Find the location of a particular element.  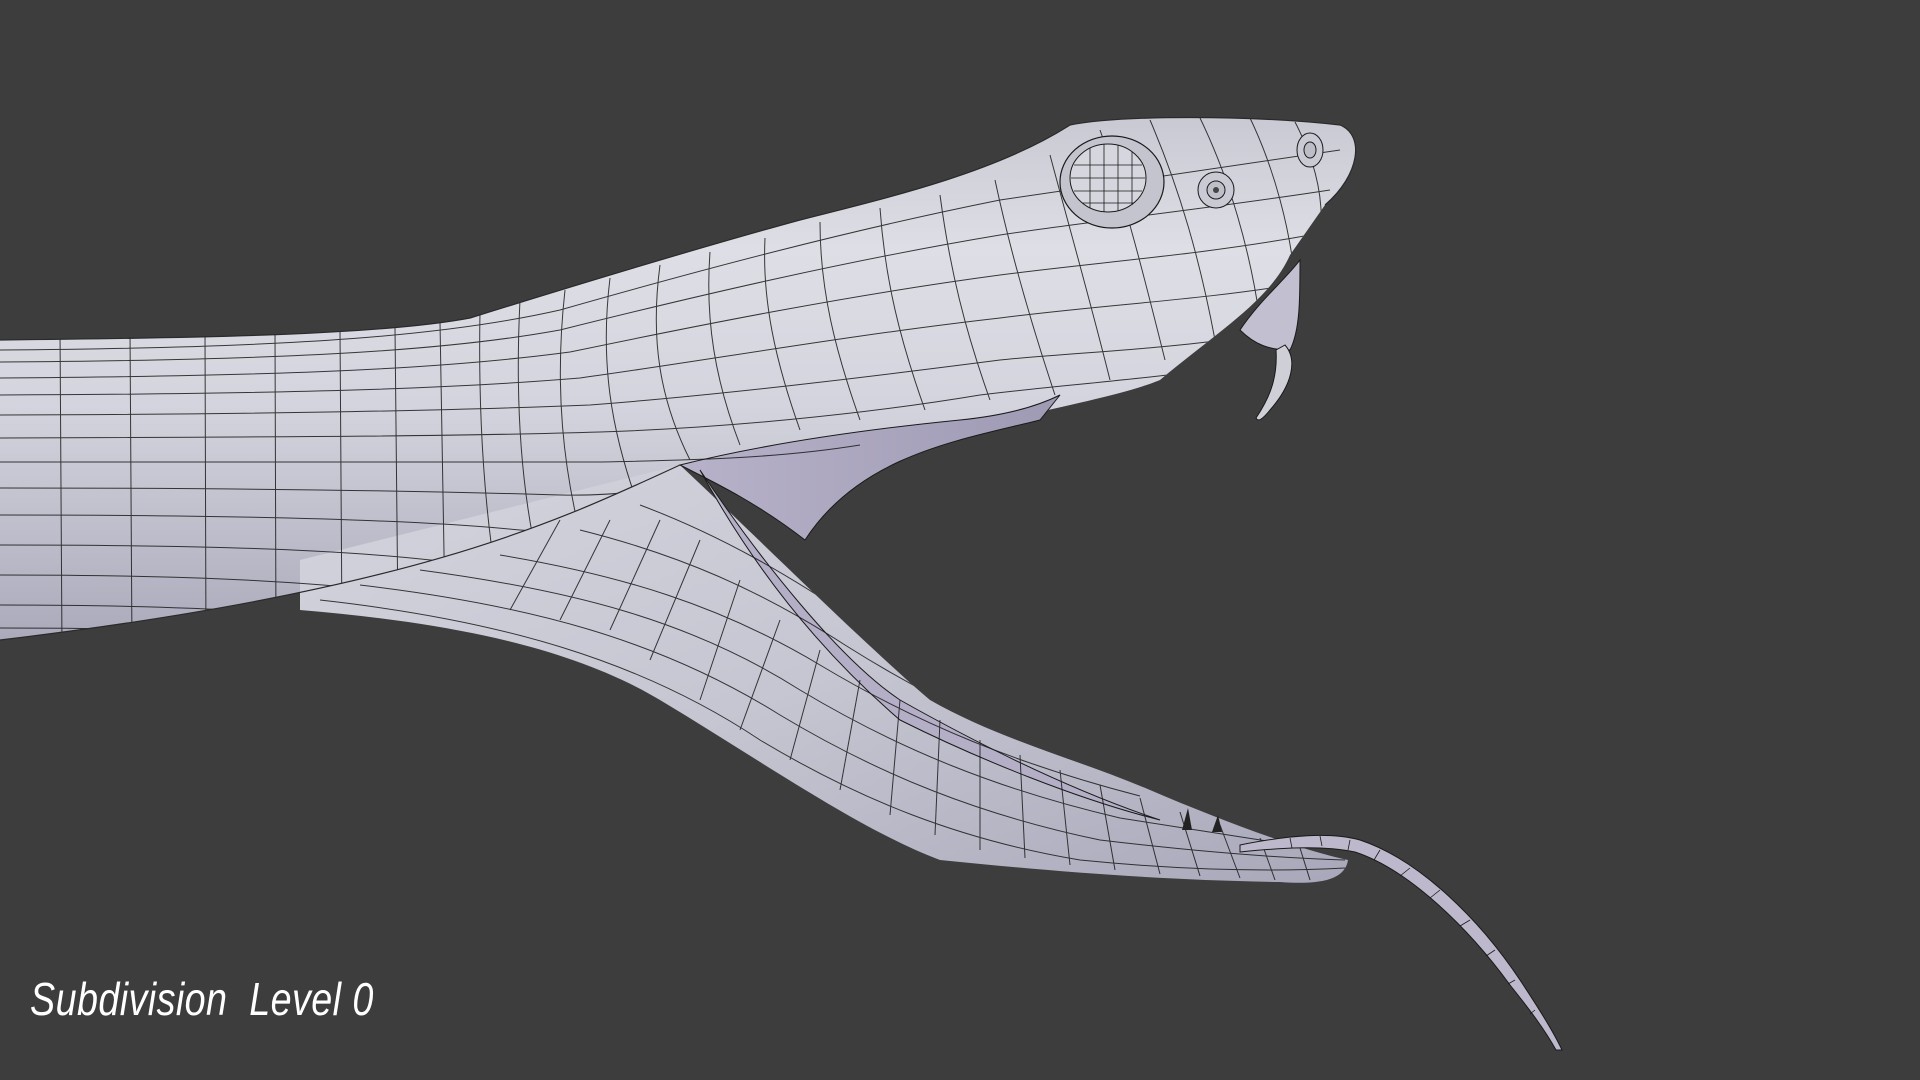

fang is located at coordinates (1274, 382).